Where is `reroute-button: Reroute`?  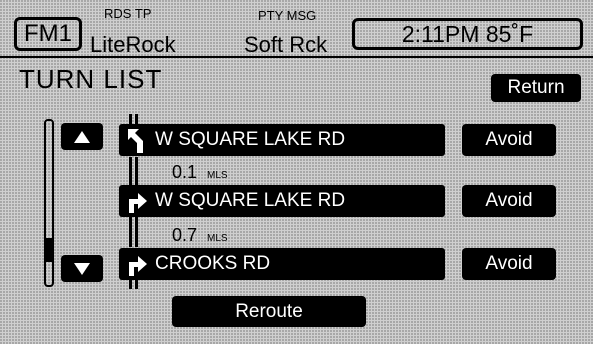 reroute-button: Reroute is located at coordinates (269, 311).